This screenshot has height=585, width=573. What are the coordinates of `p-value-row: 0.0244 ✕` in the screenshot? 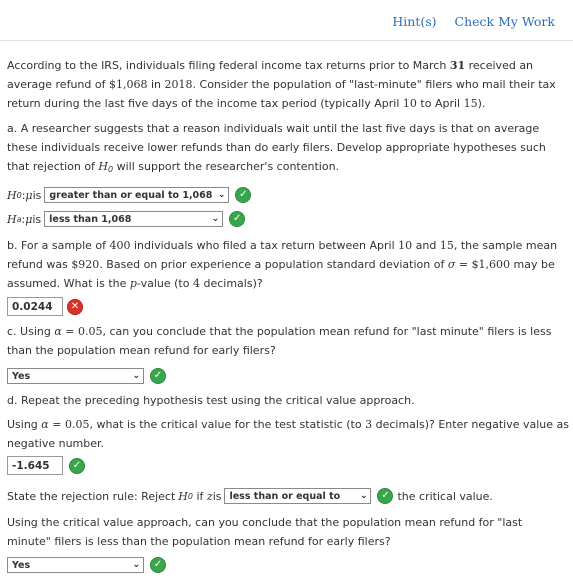 It's located at (45, 306).